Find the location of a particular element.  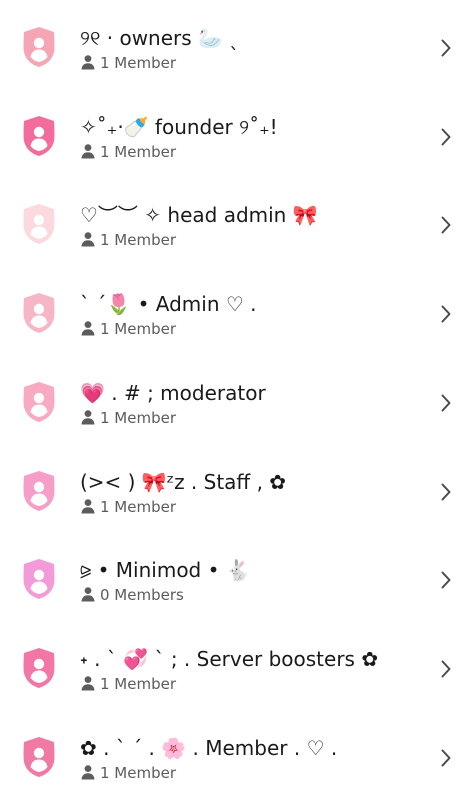

role-name: (>< ) 🎀ᶻz . Staff , ✿ is located at coordinates (183, 481).